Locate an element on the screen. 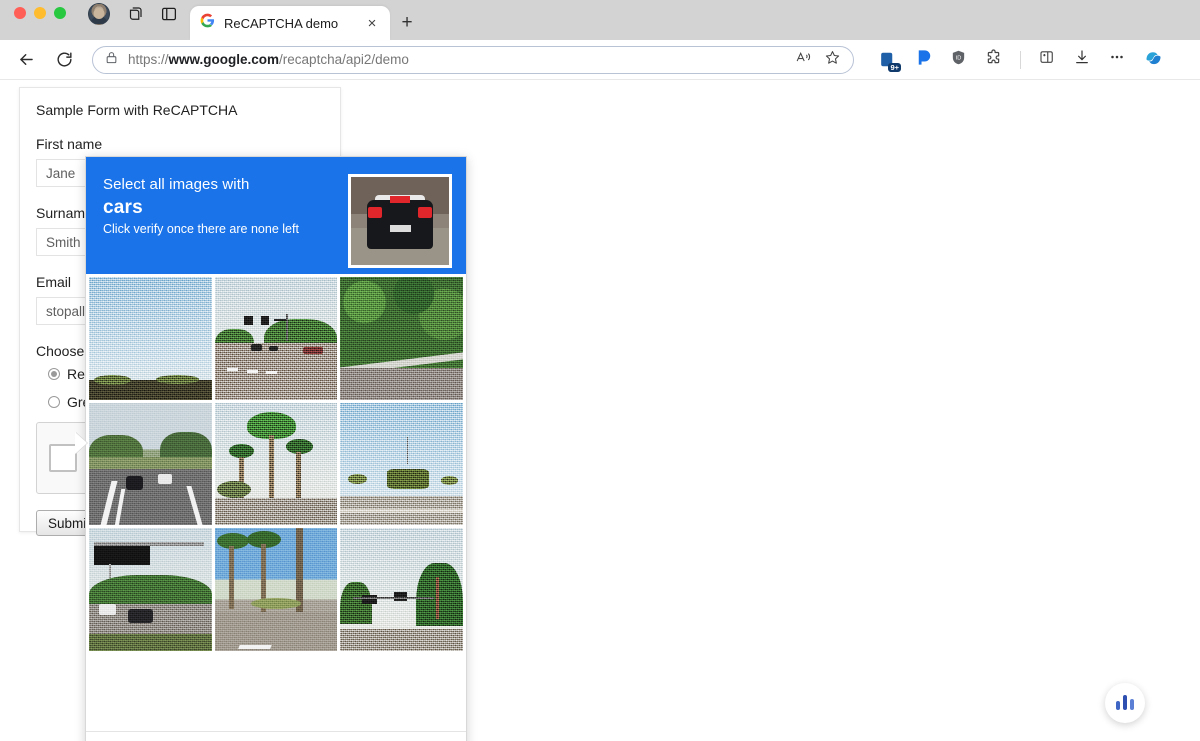  profile-avatar is located at coordinates (99, 14).